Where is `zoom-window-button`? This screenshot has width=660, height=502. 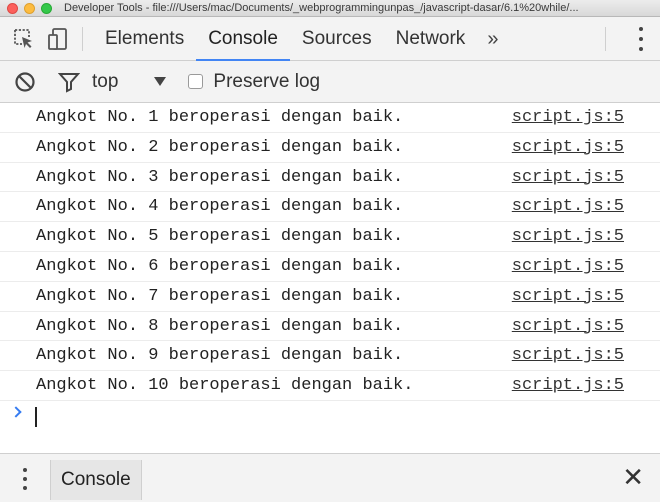
zoom-window-button is located at coordinates (46, 8).